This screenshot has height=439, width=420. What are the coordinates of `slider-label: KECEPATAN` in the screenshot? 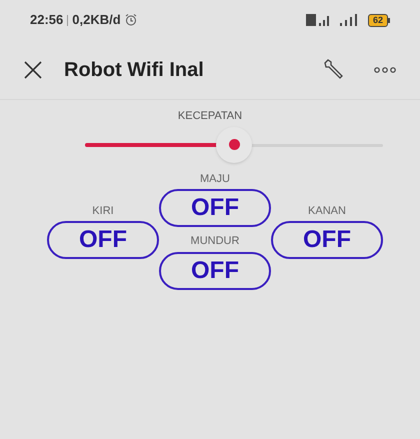 It's located at (210, 116).